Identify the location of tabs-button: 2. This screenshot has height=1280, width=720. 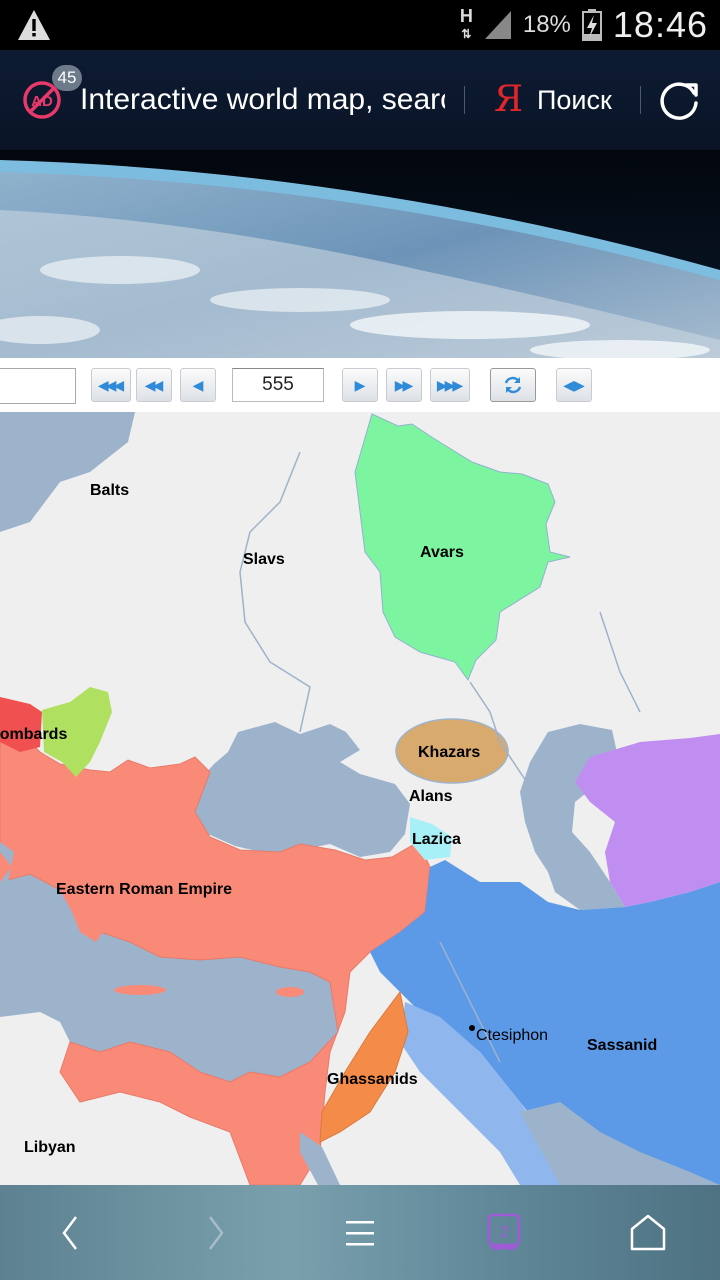
(504, 1233).